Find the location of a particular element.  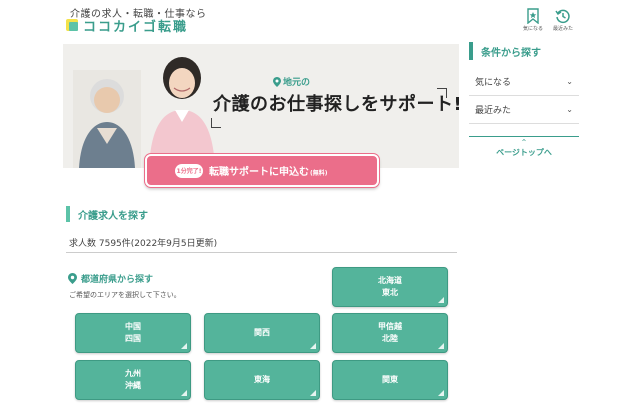

hero-pin-tag: 地元の is located at coordinates (291, 81).